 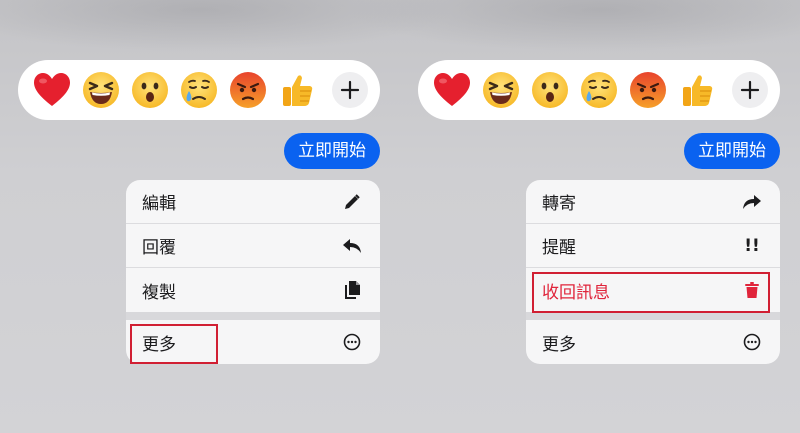 I want to click on menu-item-unsend: 收回訊息, so click(x=653, y=290).